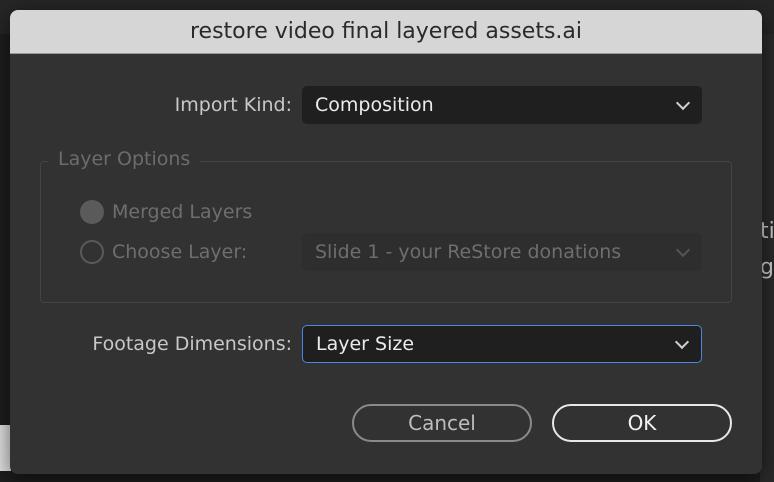 This screenshot has width=774, height=482. I want to click on dialog-titlebar: restore video final layered assets.ai, so click(386, 32).